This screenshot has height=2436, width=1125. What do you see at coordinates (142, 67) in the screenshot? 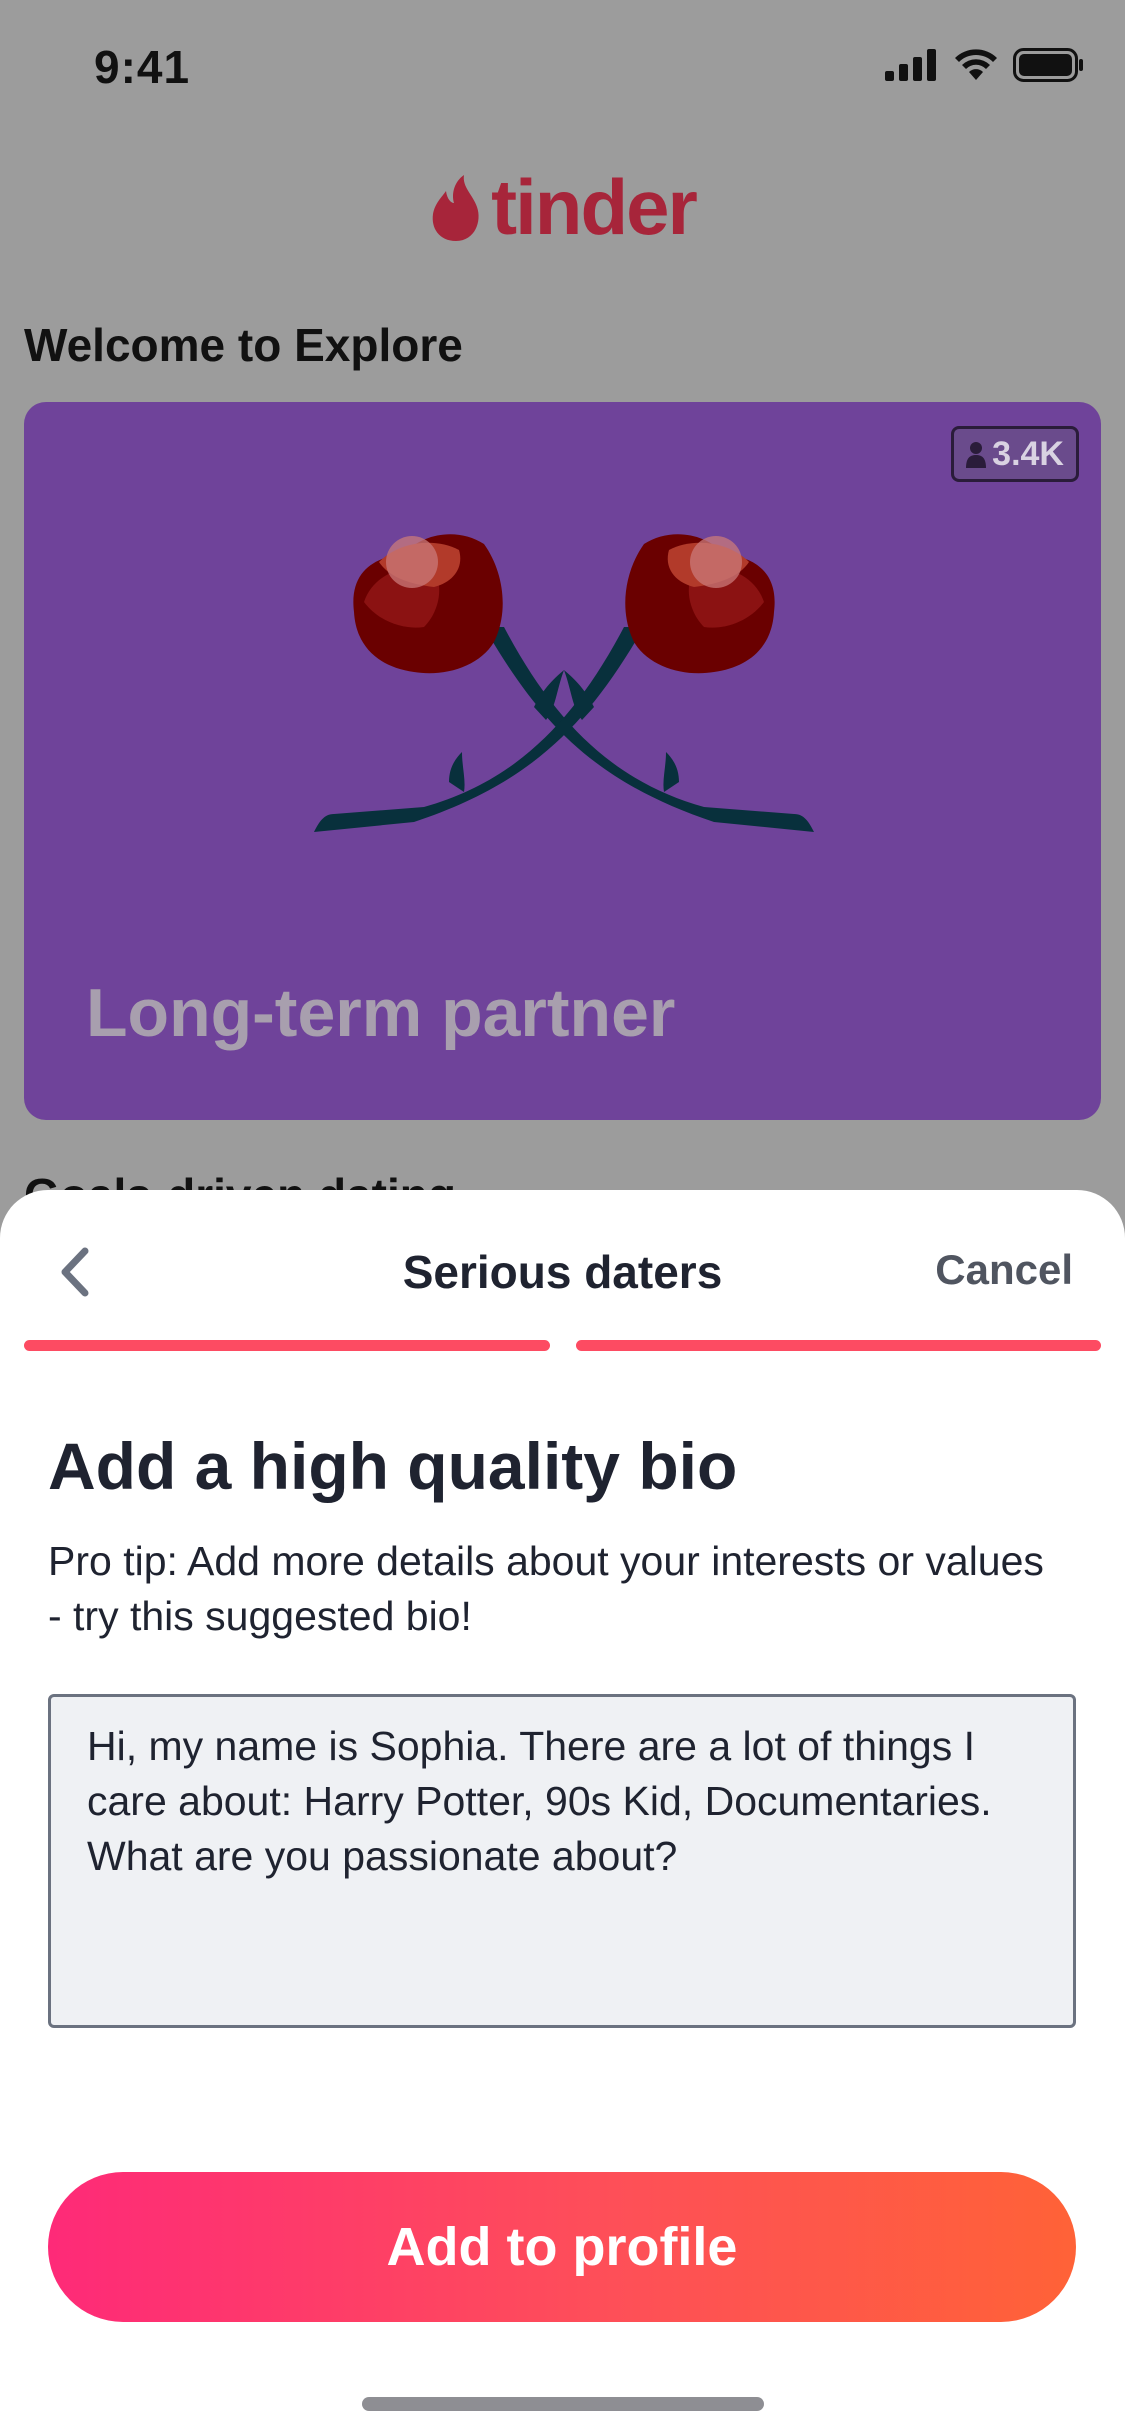
I see `status-time: 9:41` at bounding box center [142, 67].